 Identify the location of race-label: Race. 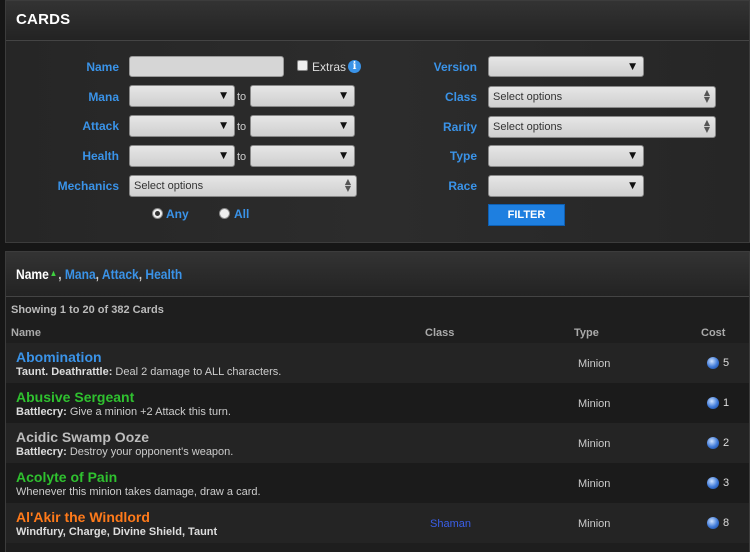
(462, 186).